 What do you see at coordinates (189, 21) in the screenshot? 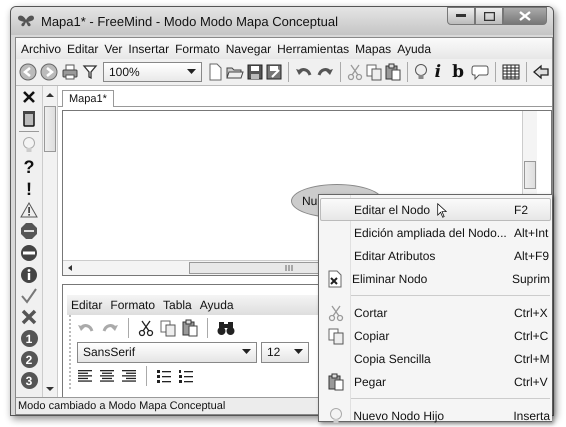
I see `window-title: Mapa1* - FreeMind - Modo Modo Mapa Conceptual` at bounding box center [189, 21].